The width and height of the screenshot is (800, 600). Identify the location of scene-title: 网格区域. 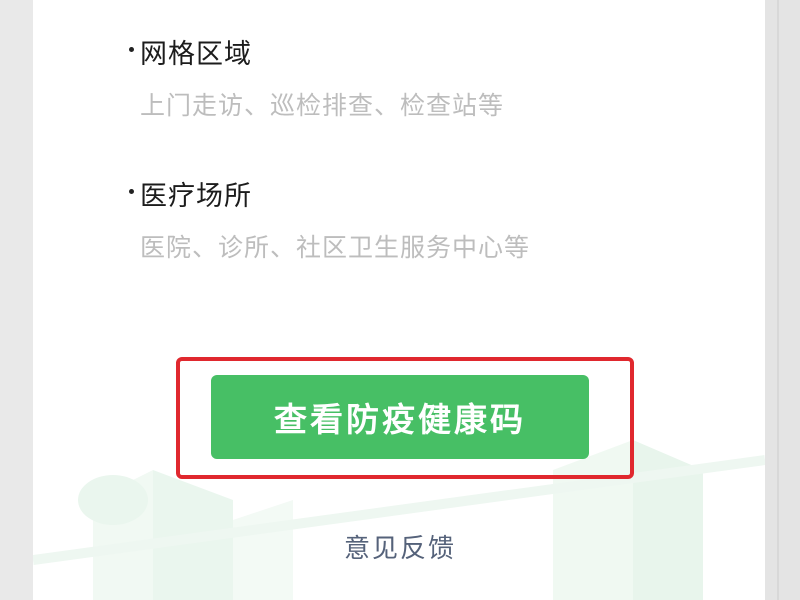
(196, 54).